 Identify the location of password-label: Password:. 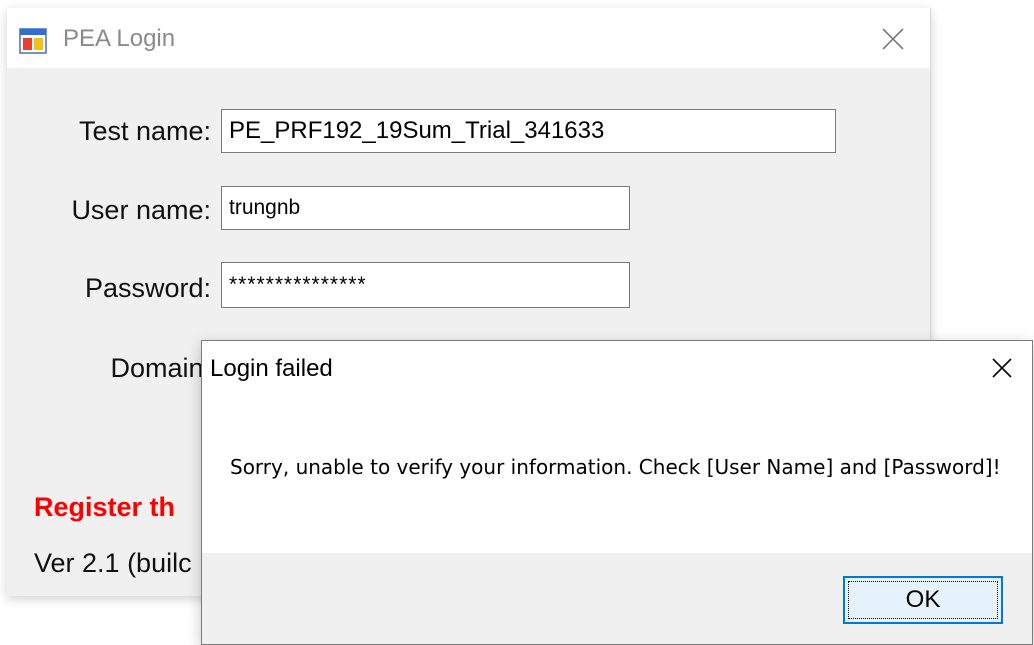
(147, 288).